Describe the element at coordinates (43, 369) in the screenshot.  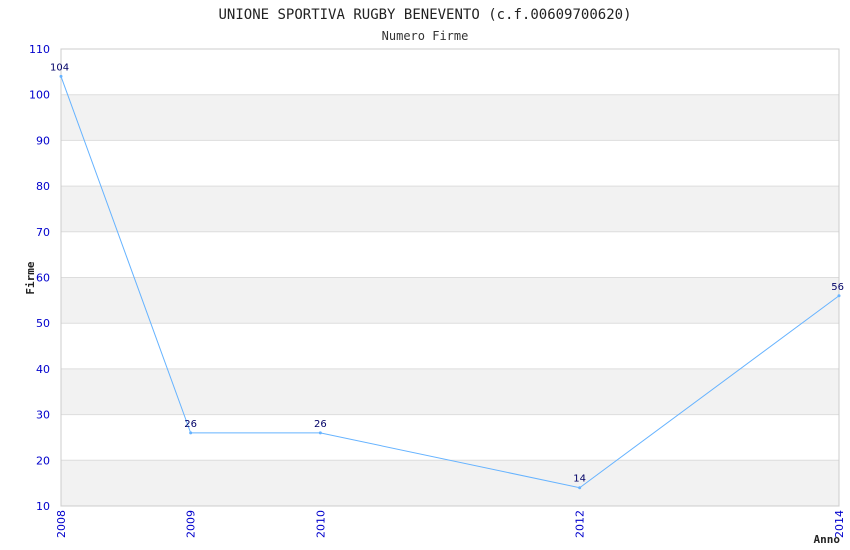
I see `y-tick-label: 40` at that location.